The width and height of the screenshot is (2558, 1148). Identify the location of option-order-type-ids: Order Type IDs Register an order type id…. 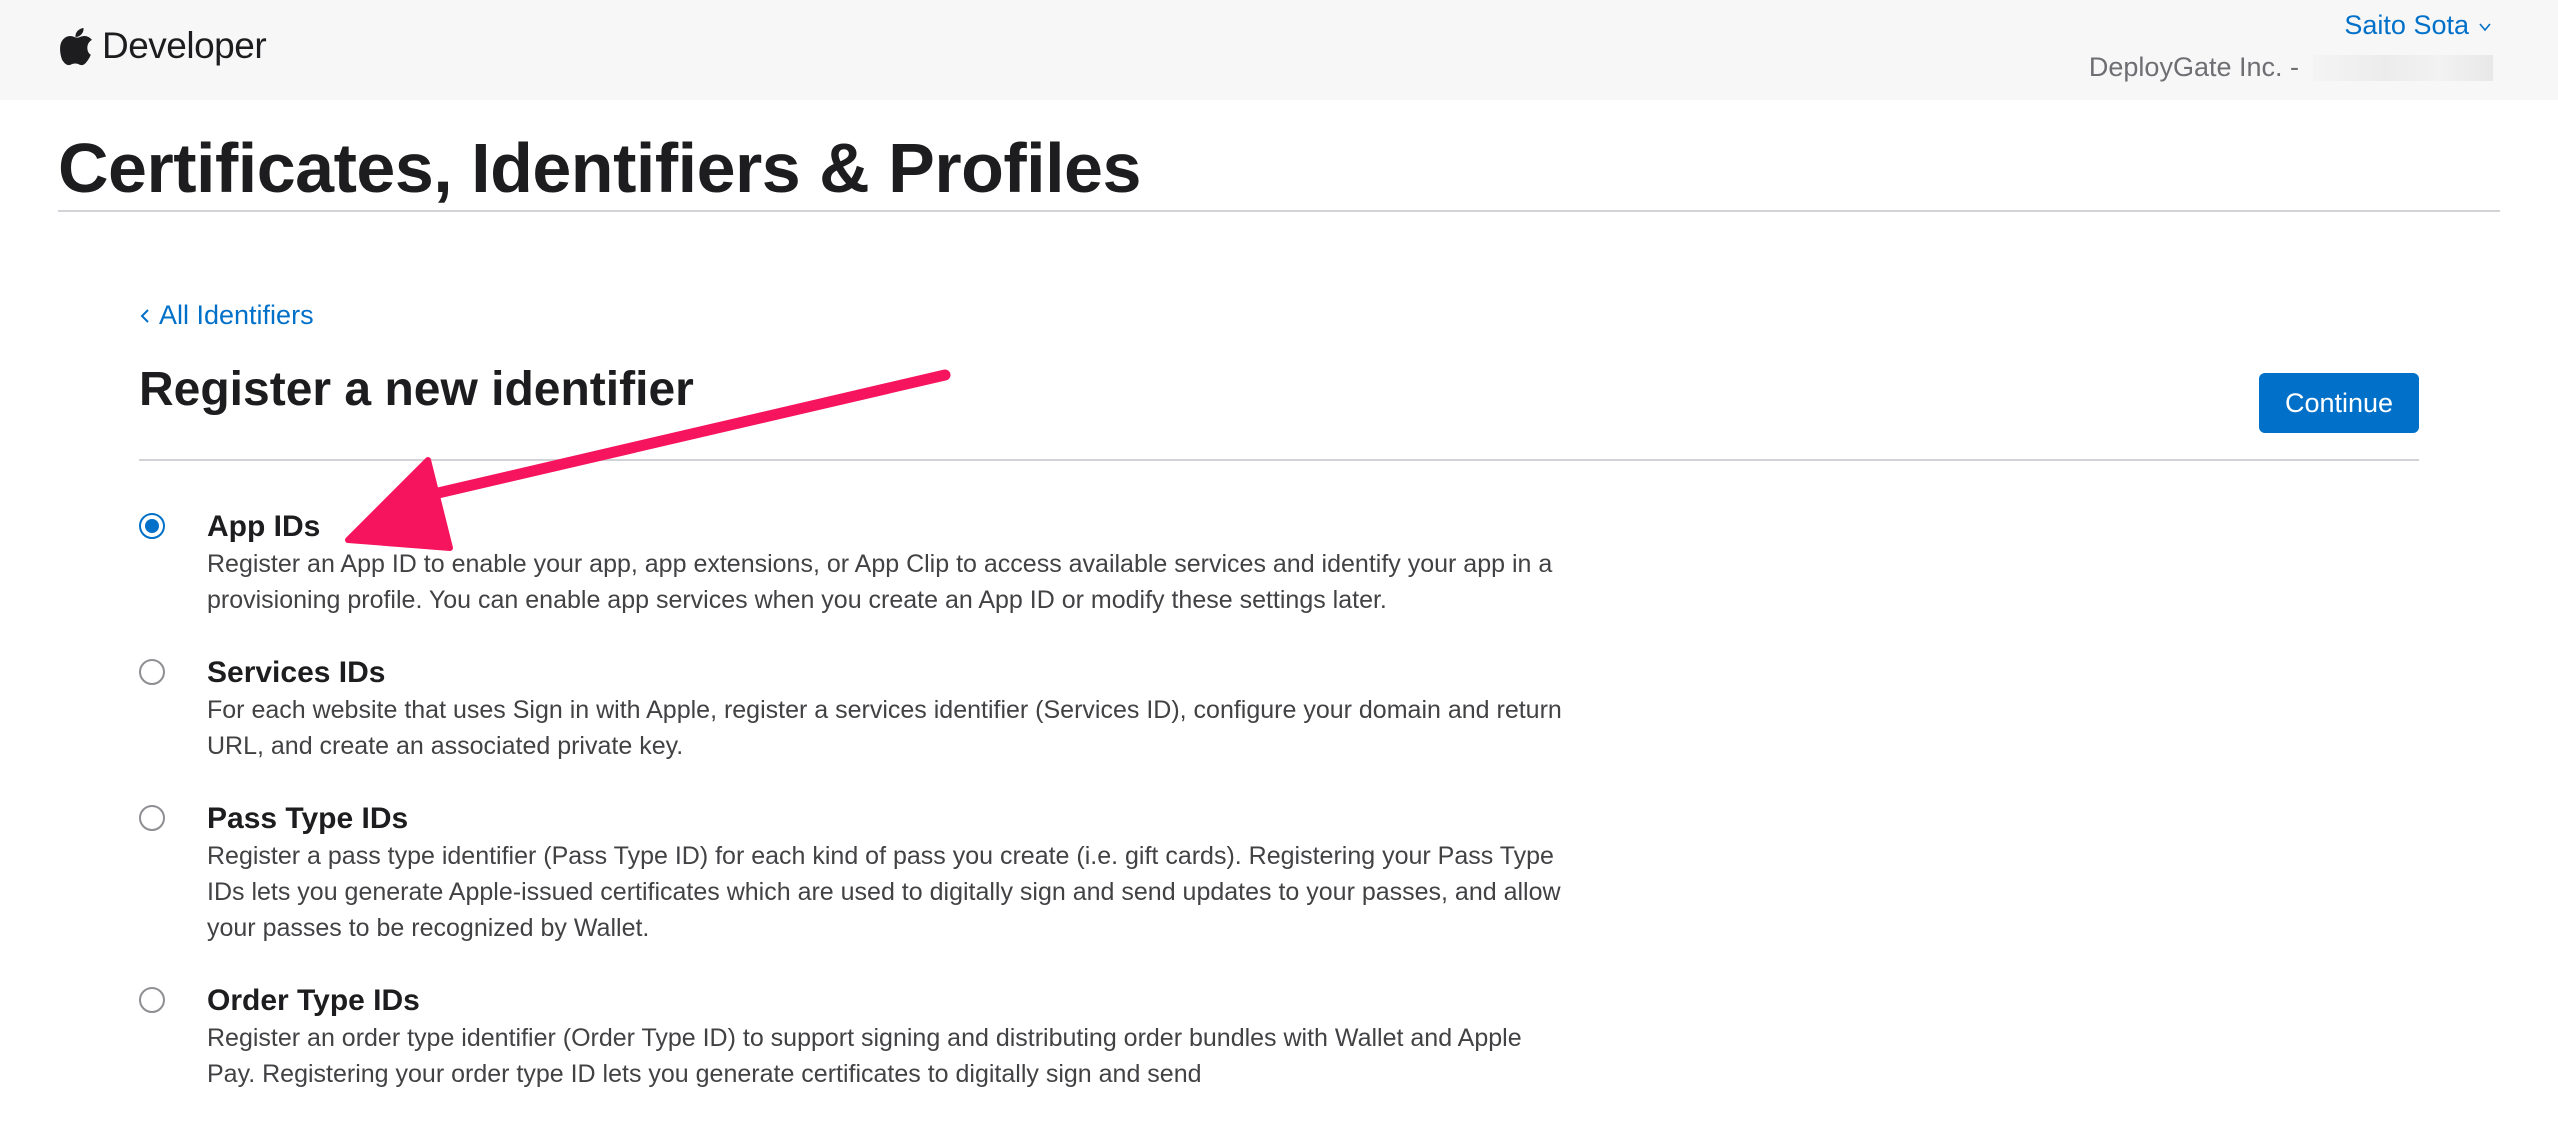
(839, 1037).